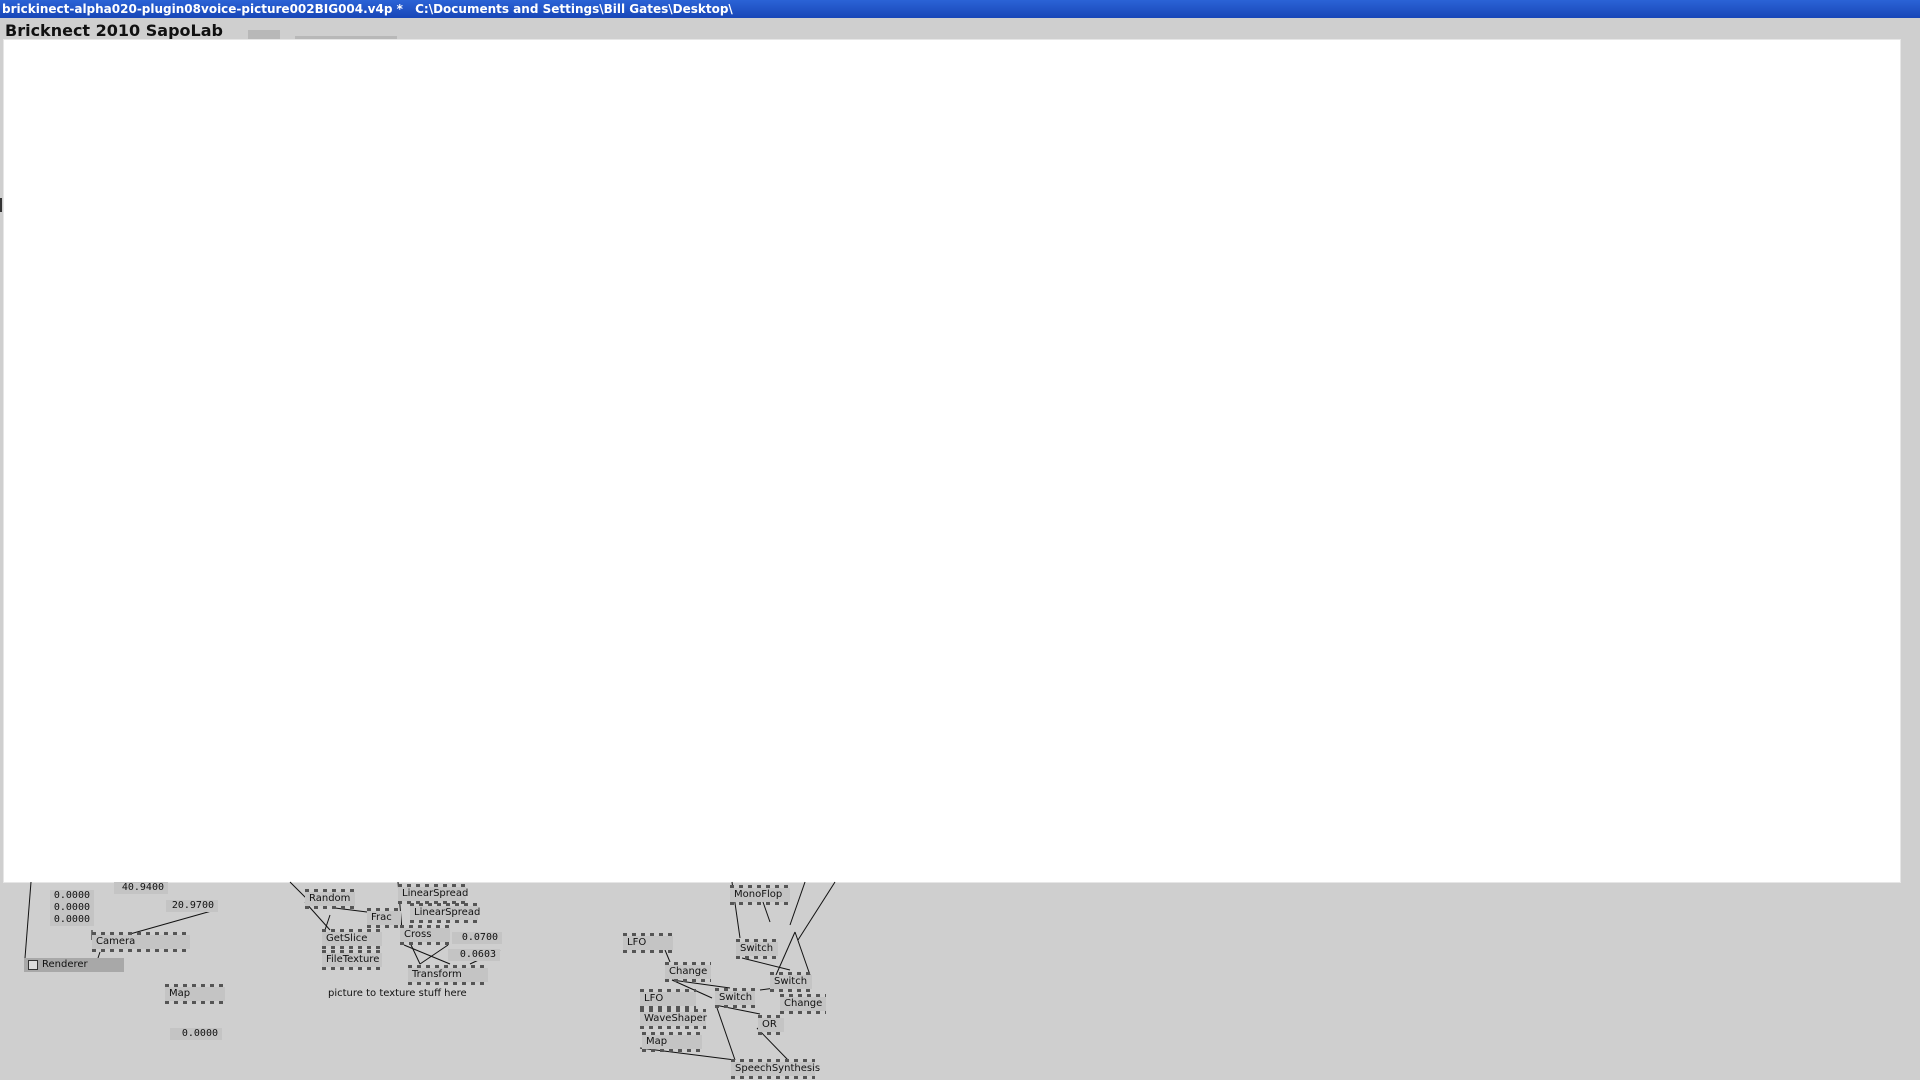 The width and height of the screenshot is (1920, 1080). What do you see at coordinates (33, 965) in the screenshot?
I see `renderer-checkbox` at bounding box center [33, 965].